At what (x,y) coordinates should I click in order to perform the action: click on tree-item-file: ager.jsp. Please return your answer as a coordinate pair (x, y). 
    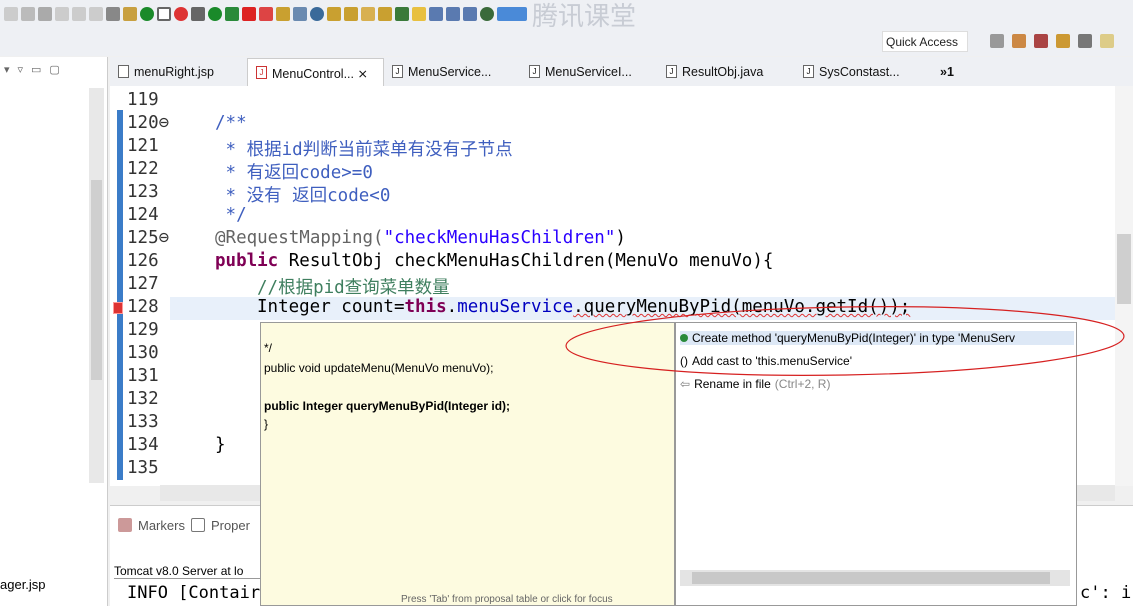
    Looking at the image, I should click on (23, 584).